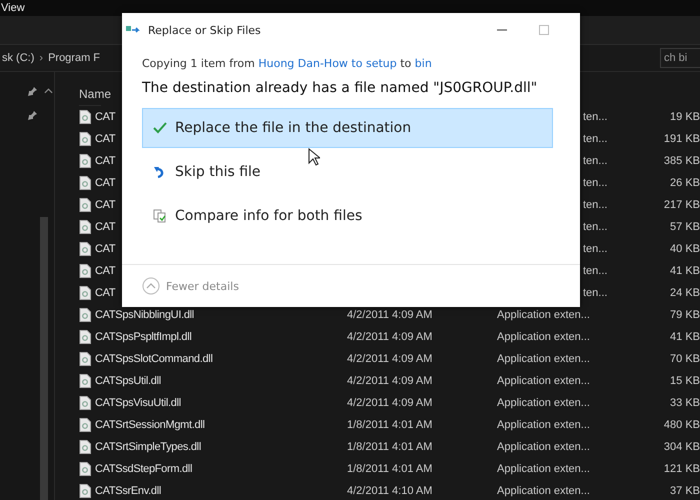 The height and width of the screenshot is (500, 700). I want to click on size-cell-text: 480 KB, so click(681, 425).